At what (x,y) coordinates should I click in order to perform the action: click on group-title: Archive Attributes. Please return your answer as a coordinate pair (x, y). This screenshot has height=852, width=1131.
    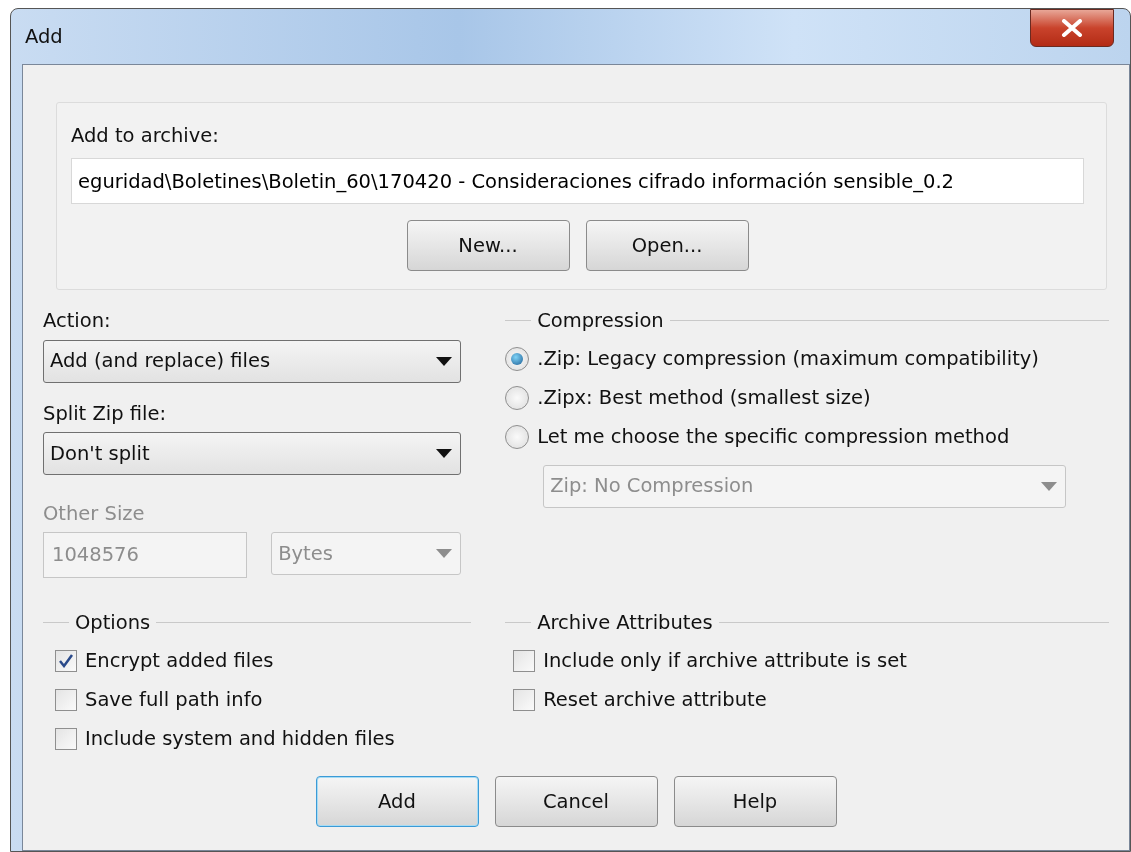
    Looking at the image, I should click on (625, 623).